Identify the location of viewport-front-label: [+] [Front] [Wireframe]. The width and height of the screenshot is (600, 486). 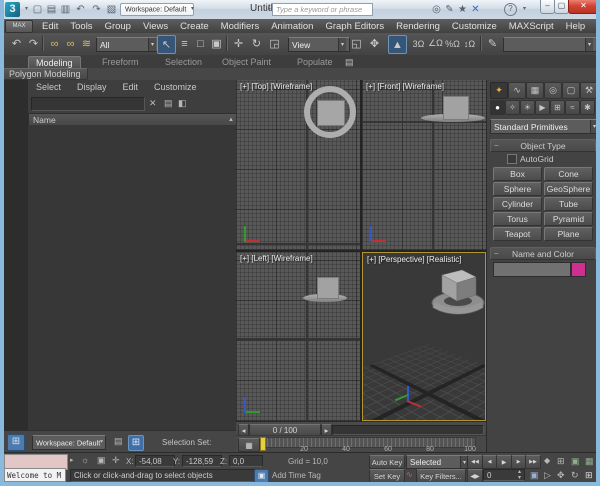
(405, 86).